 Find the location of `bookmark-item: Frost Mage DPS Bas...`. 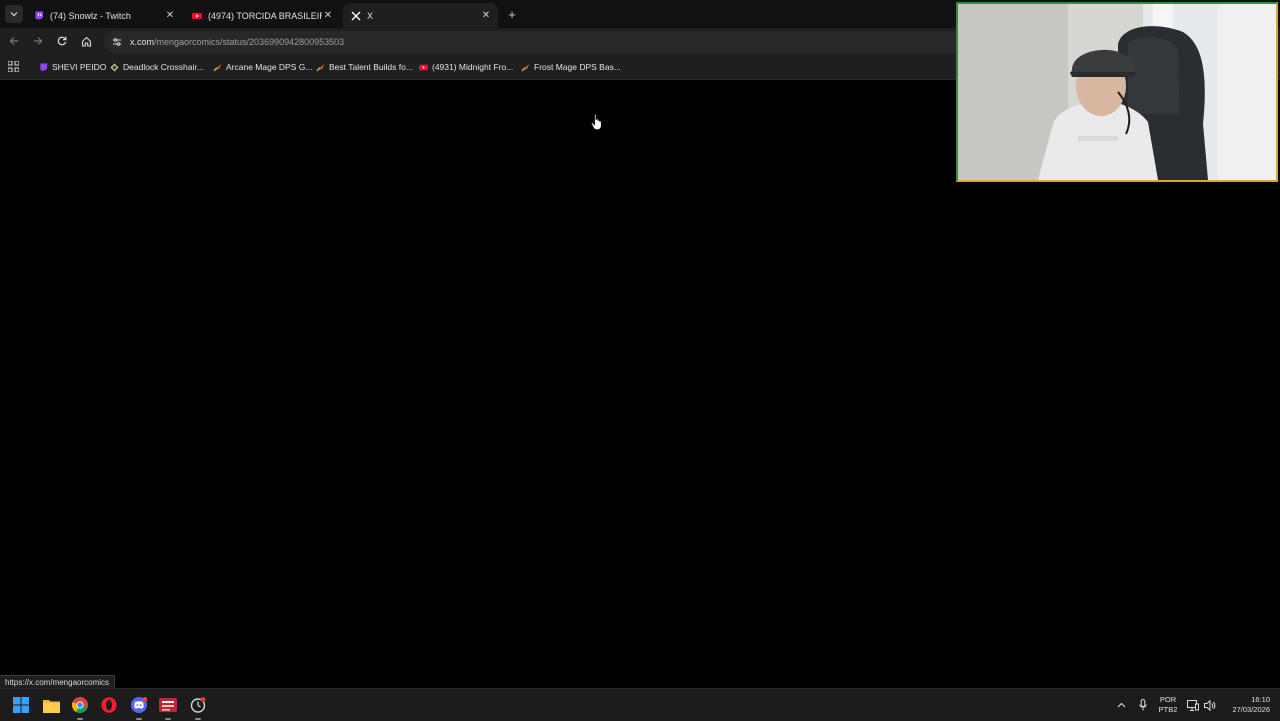

bookmark-item: Frost Mage DPS Bas... is located at coordinates (571, 67).